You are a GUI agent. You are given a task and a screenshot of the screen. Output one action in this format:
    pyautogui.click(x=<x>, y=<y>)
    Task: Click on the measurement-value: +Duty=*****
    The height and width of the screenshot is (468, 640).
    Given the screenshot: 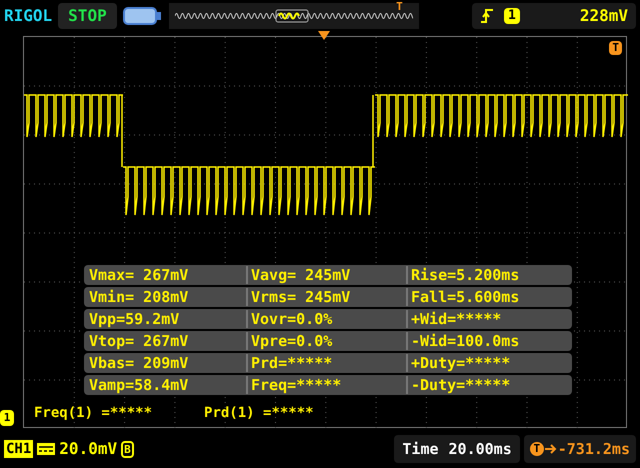 What is the action you would take?
    pyautogui.click(x=488, y=363)
    